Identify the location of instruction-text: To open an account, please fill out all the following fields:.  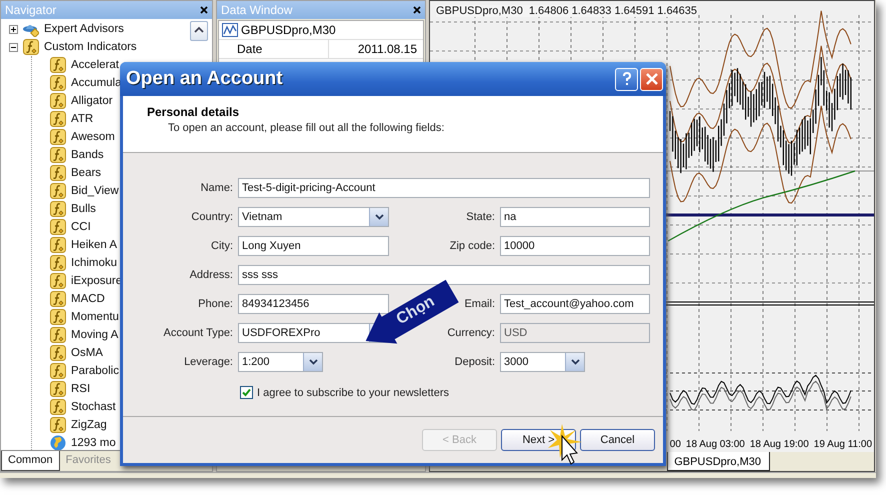
(307, 128).